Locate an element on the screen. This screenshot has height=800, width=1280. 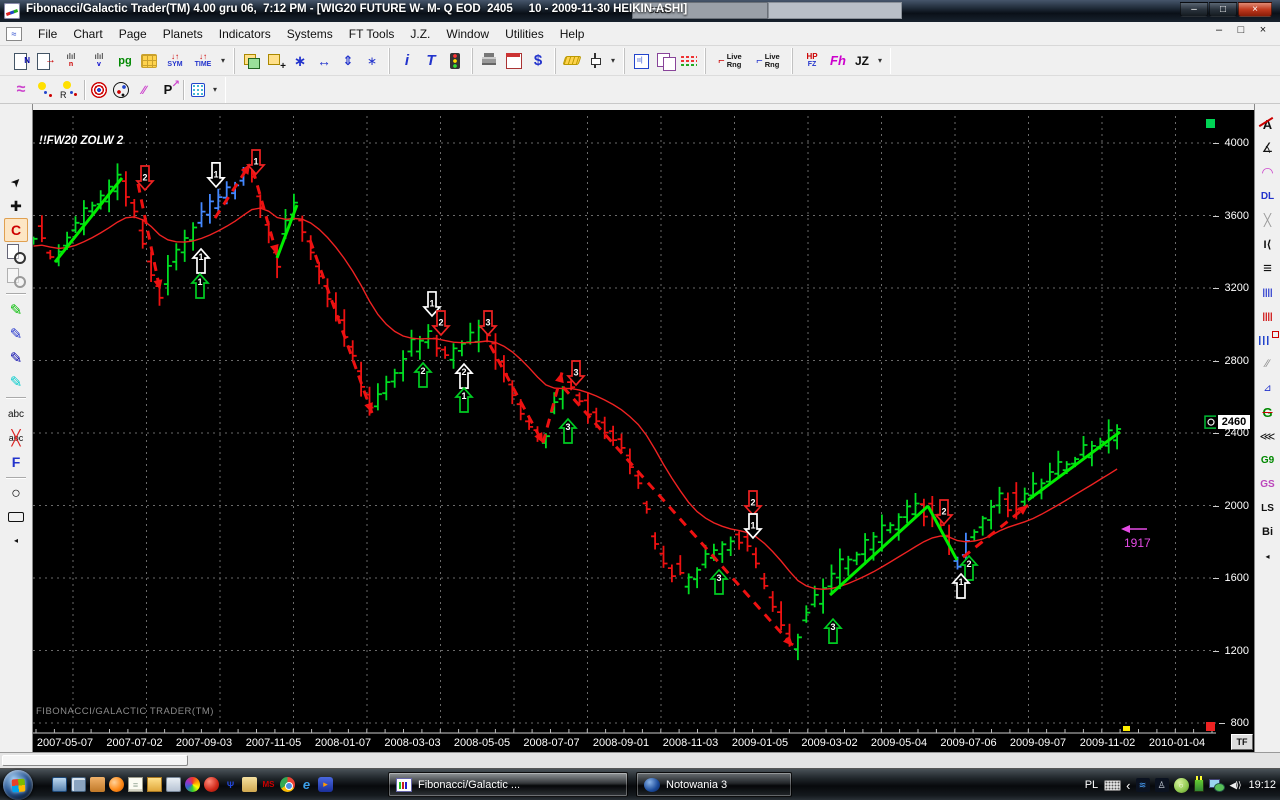
pen-cyan-tool: ✎ is located at coordinates (16, 382).